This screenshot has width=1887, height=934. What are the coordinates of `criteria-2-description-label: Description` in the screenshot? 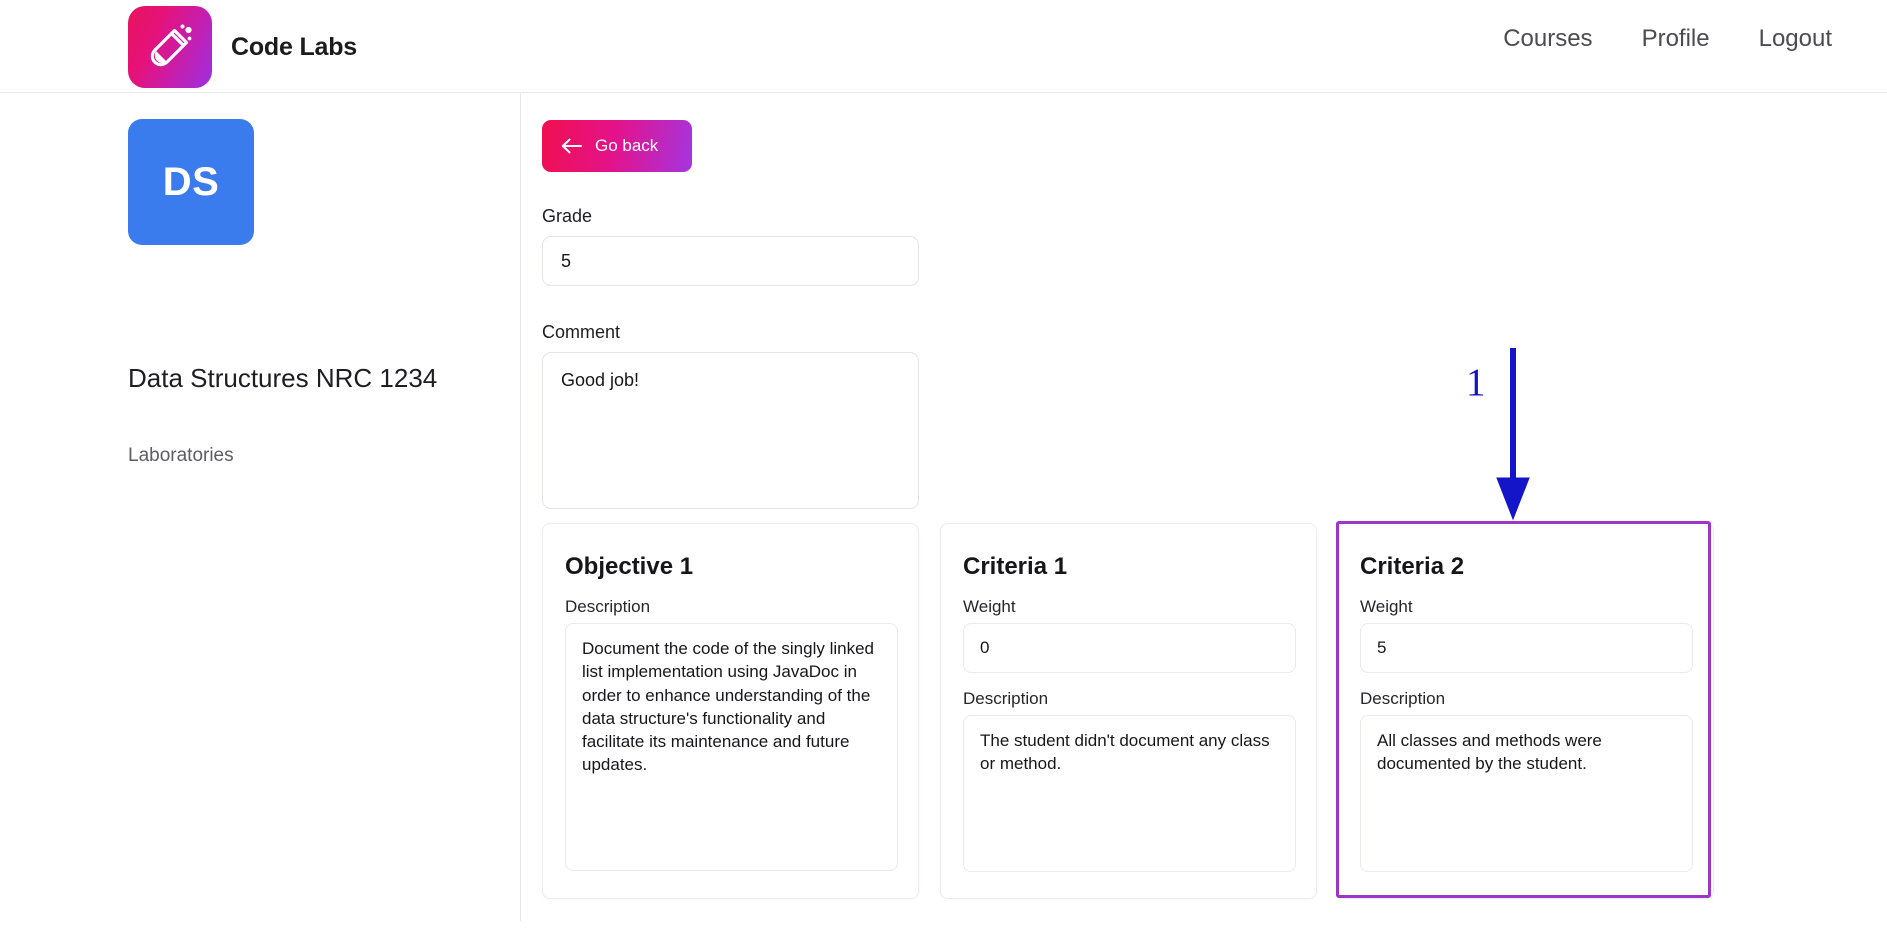 It's located at (1403, 698).